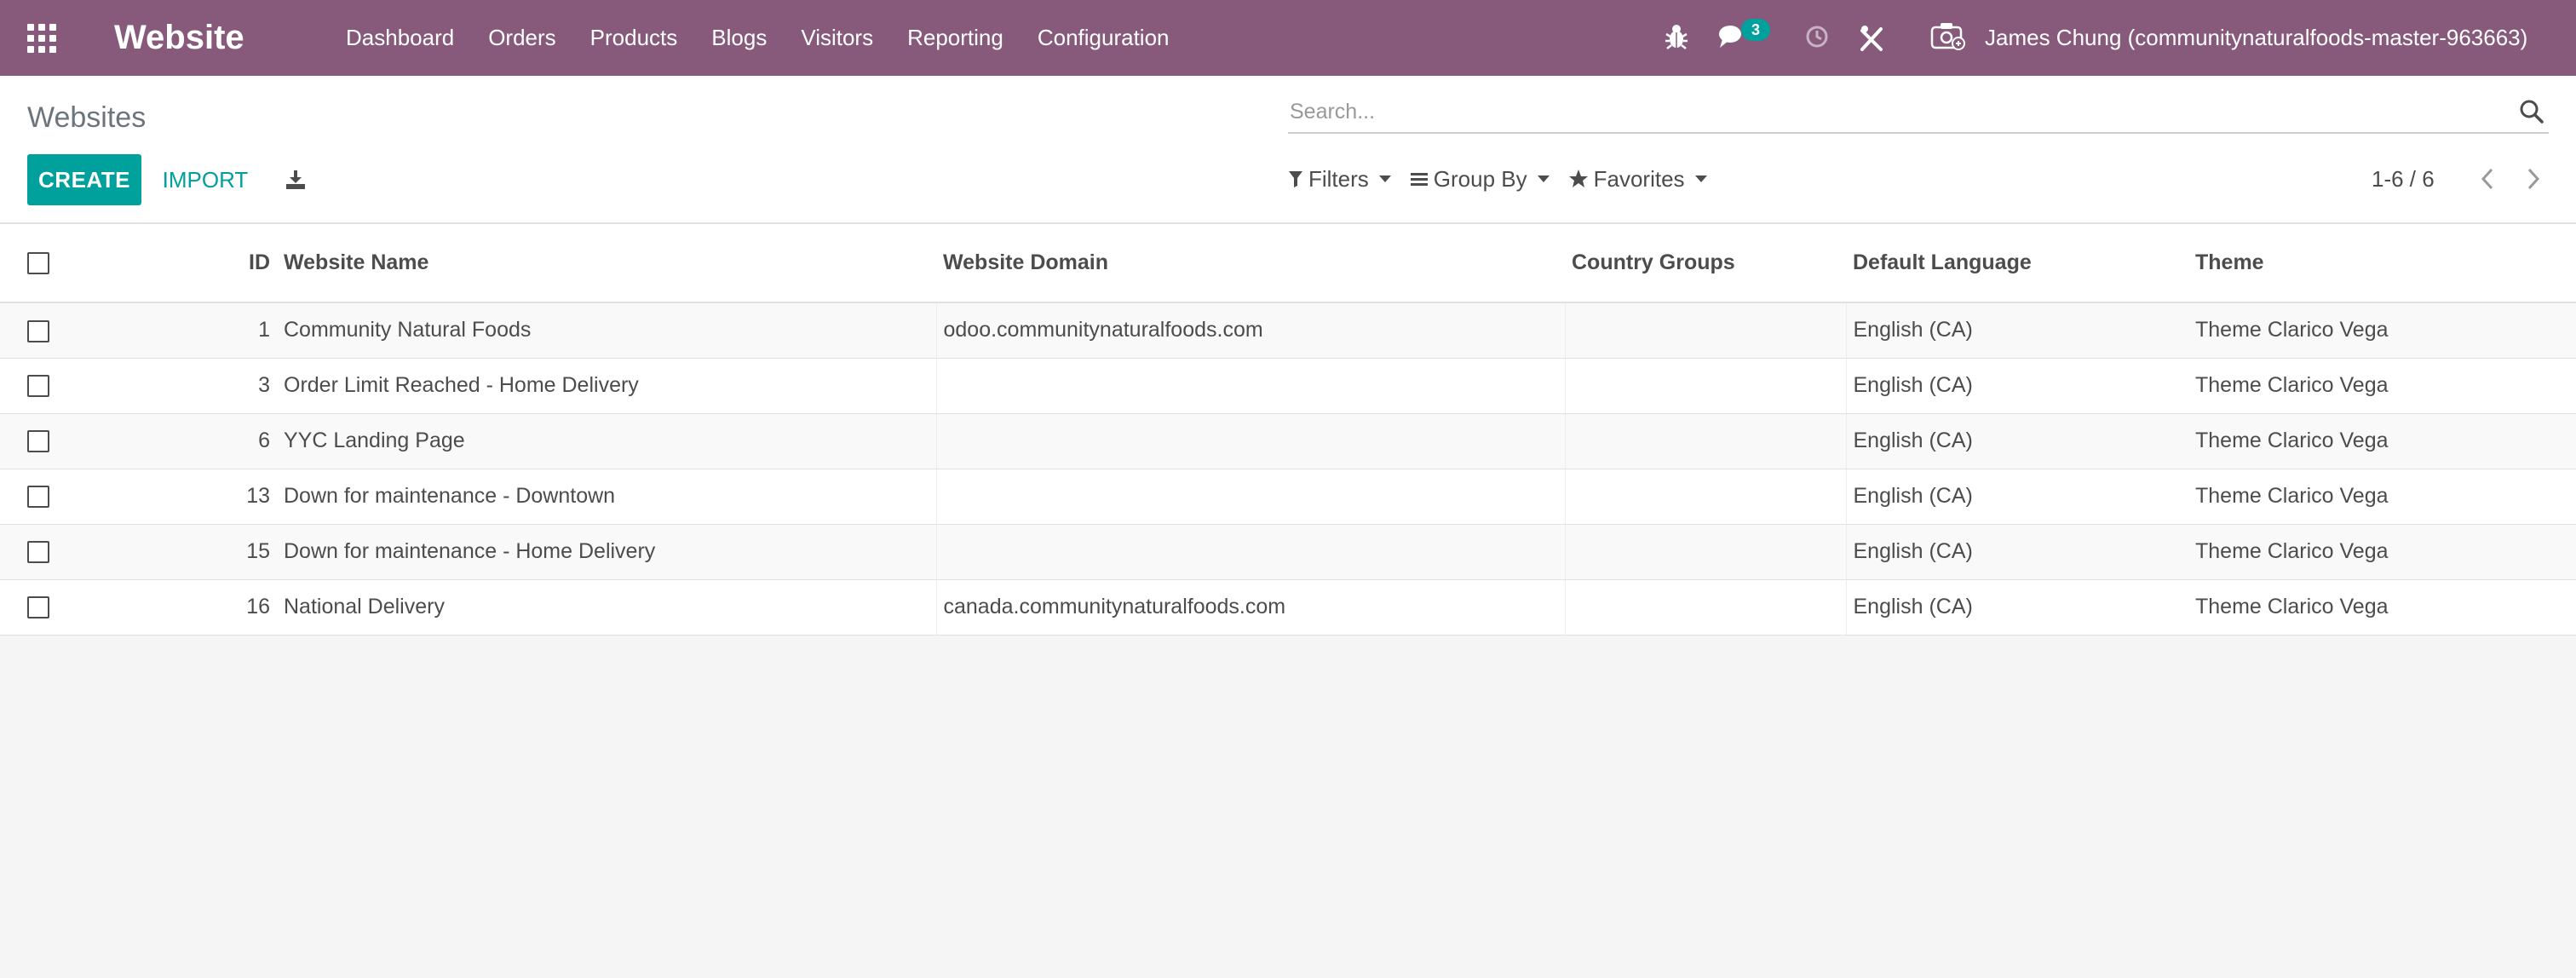 Image resolution: width=2576 pixels, height=978 pixels. What do you see at coordinates (2404, 179) in the screenshot?
I see `pager-value: 1-6 / 6` at bounding box center [2404, 179].